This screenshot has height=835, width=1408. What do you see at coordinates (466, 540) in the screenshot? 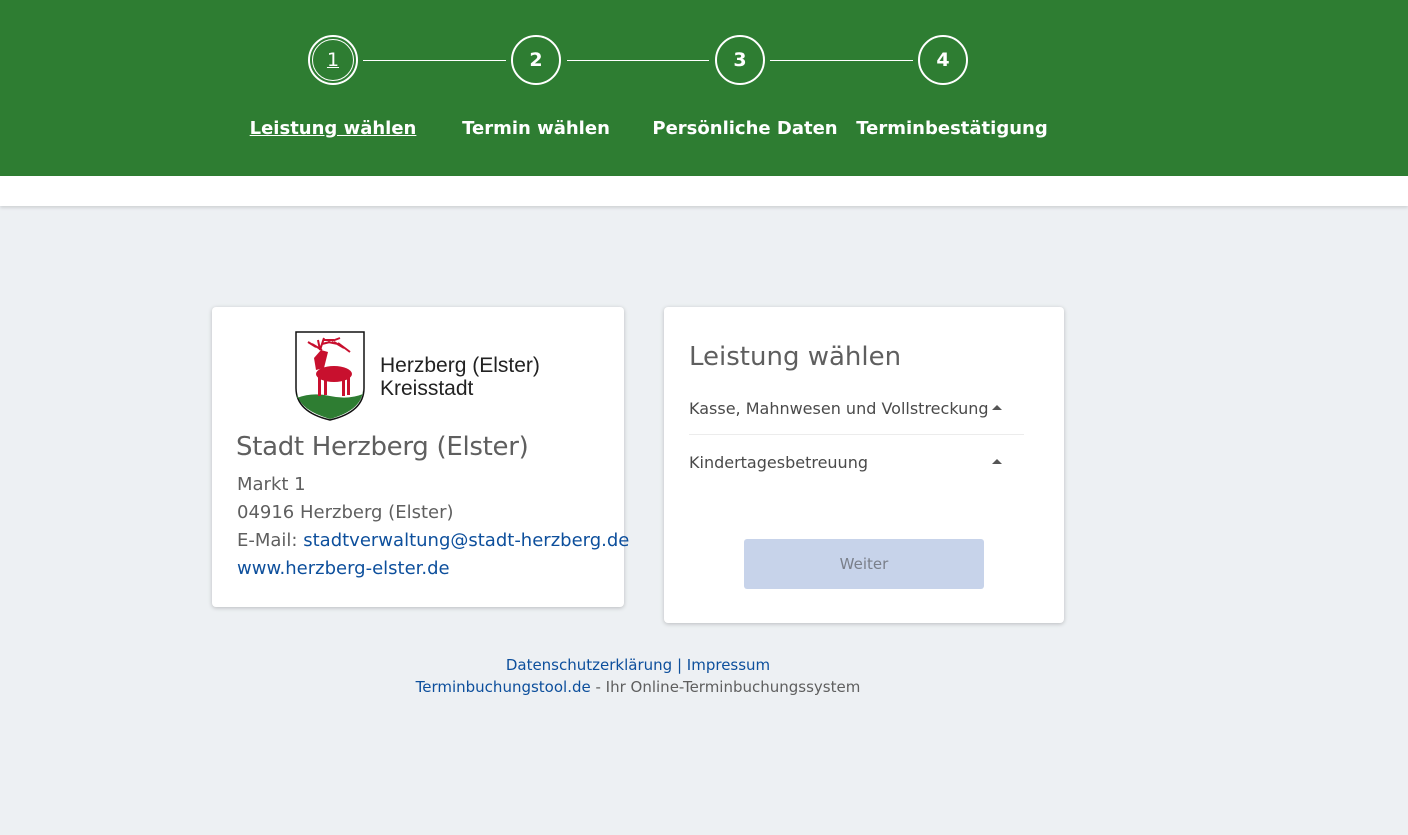
I see `email-link: stadtverwaltung@stadt-herzberg.de` at bounding box center [466, 540].